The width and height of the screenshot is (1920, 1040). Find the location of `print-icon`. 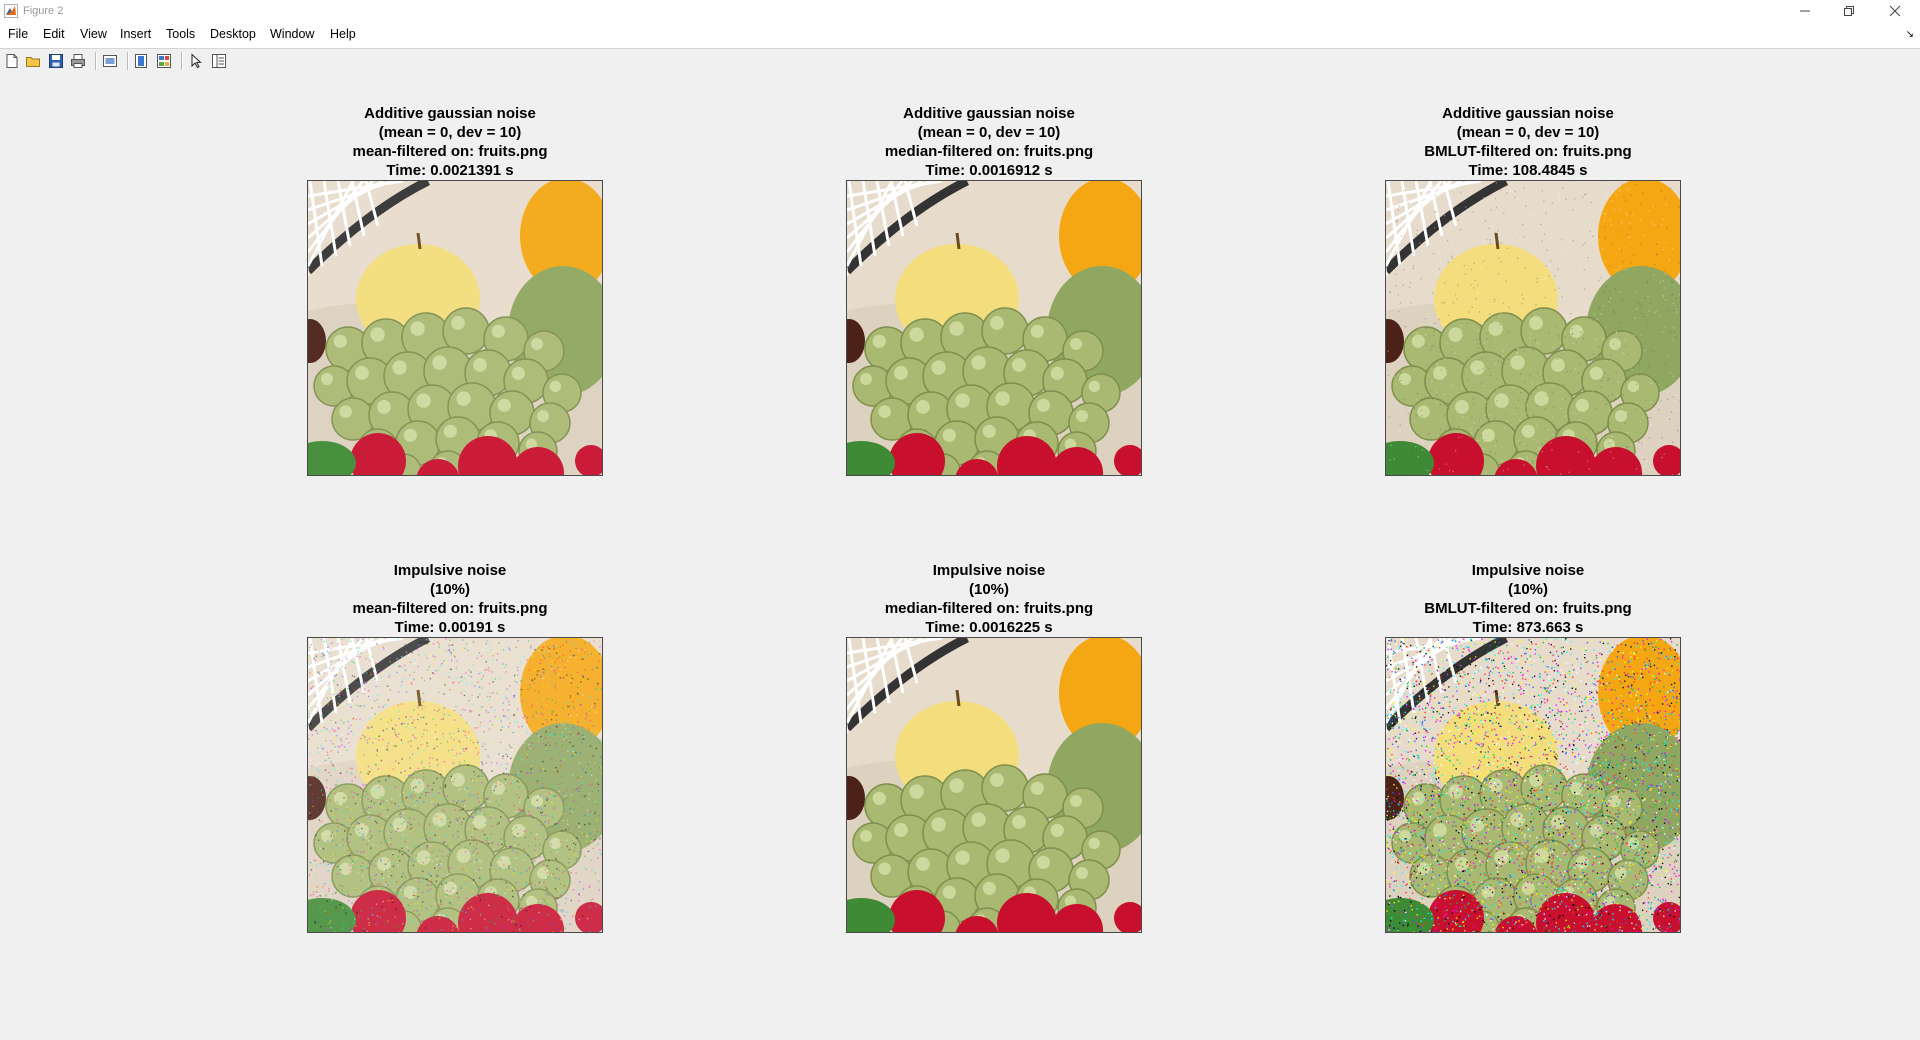

print-icon is located at coordinates (78, 61).